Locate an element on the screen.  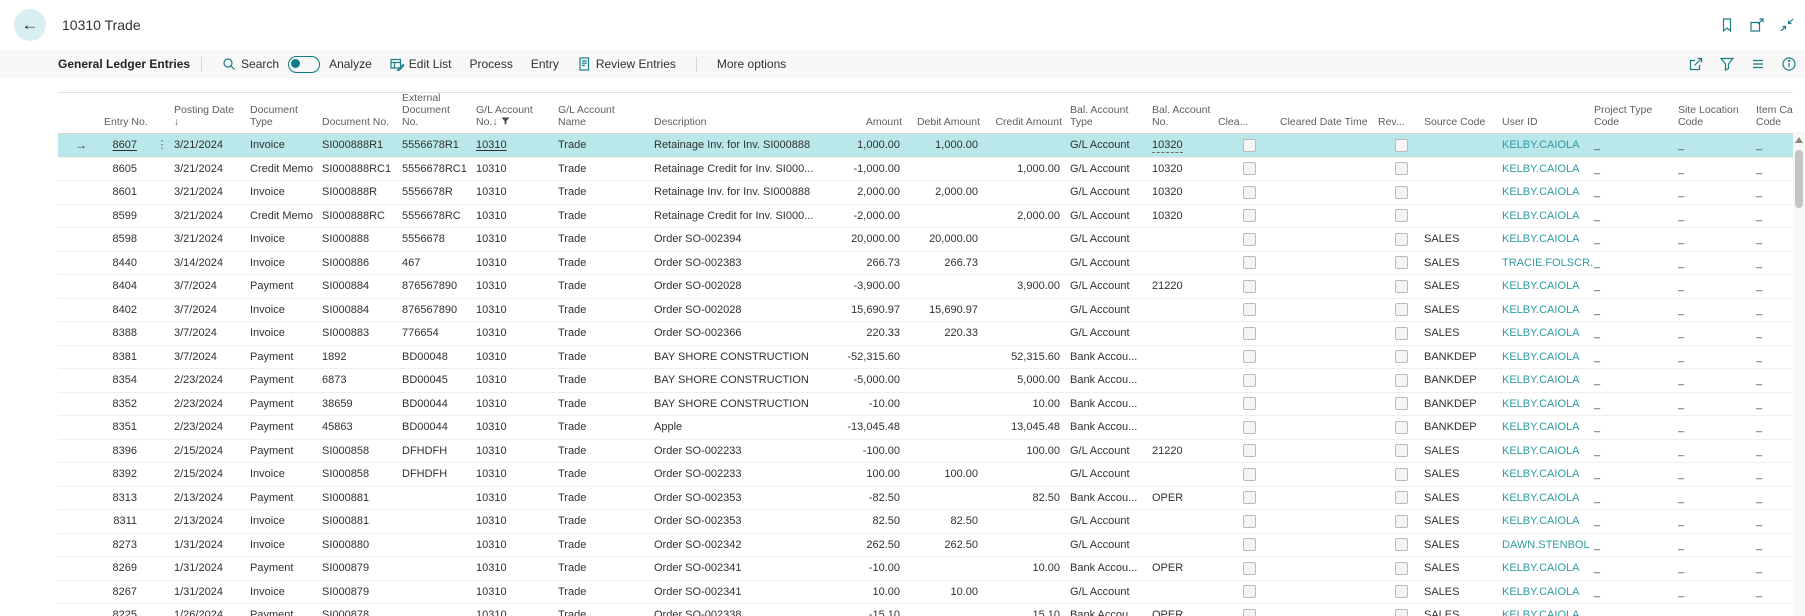
col-bal-account-no: Bal. Account No. is located at coordinates (1185, 118).